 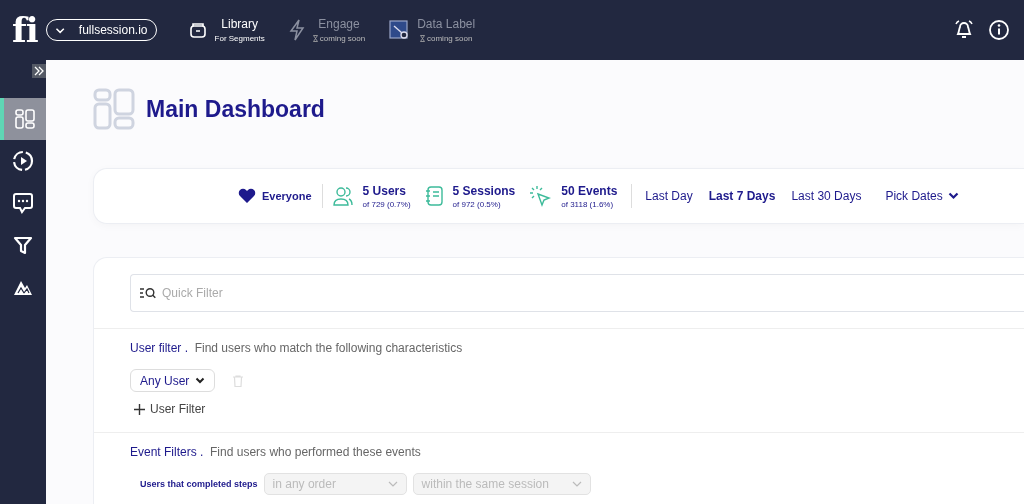 I want to click on nav-item: Library For Segments, so click(x=226, y=30).